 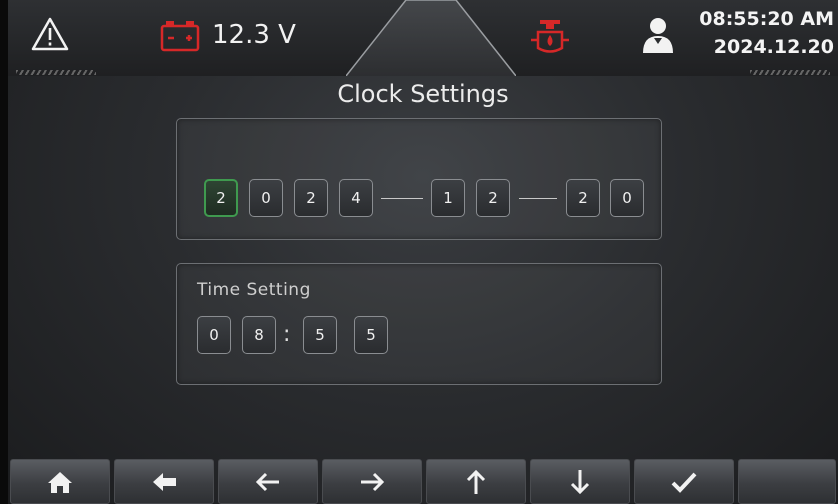 What do you see at coordinates (371, 335) in the screenshot?
I see `time-digit-minute-2: 5` at bounding box center [371, 335].